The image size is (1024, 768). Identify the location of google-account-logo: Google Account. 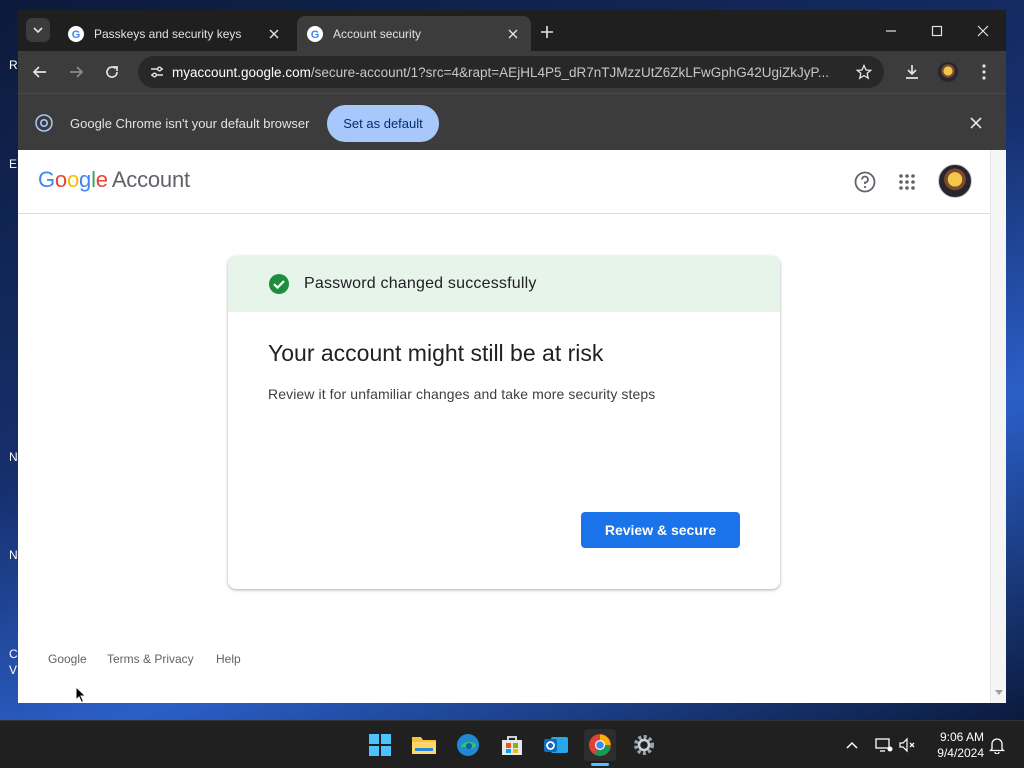
(114, 180).